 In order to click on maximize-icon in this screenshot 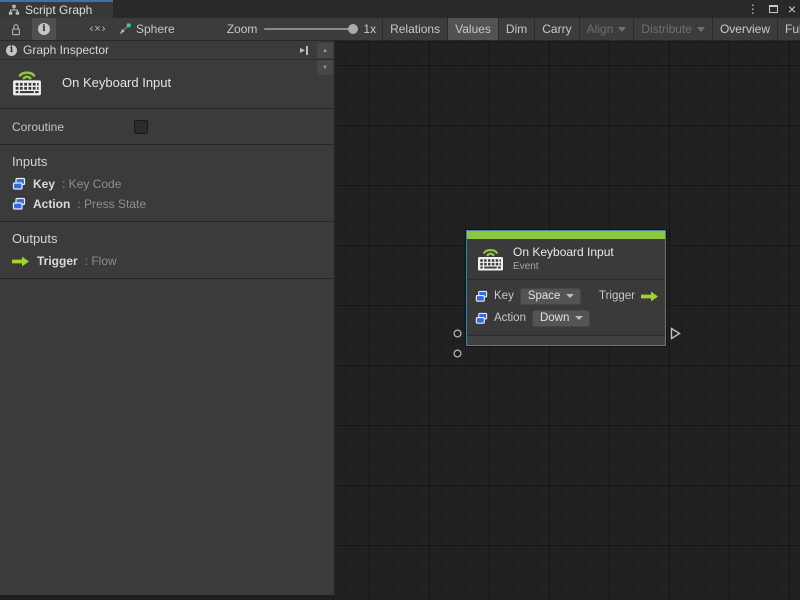, I will do `click(773, 9)`.